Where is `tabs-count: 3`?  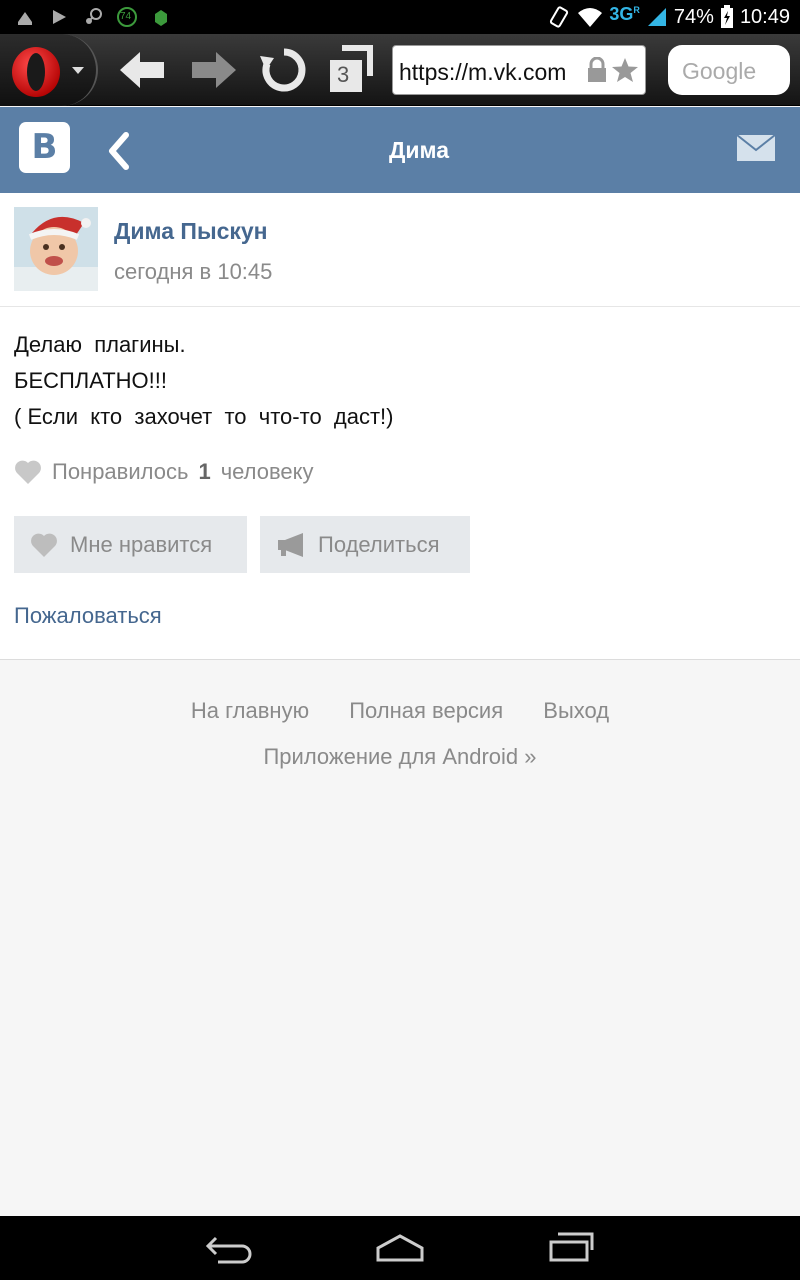
tabs-count: 3 is located at coordinates (343, 74).